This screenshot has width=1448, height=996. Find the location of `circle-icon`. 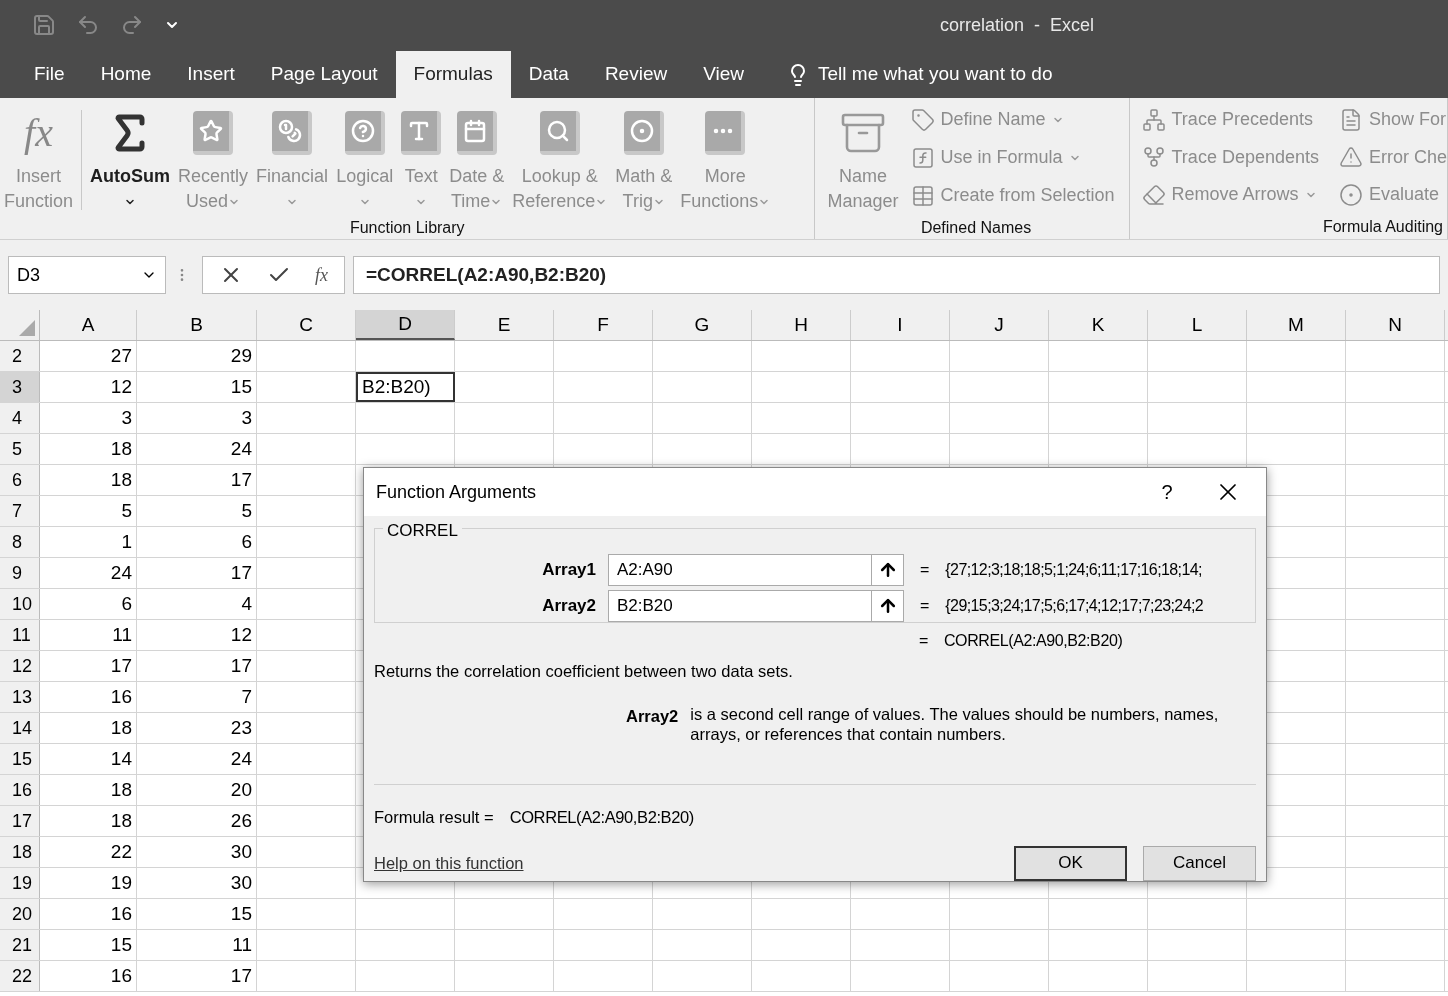

circle-icon is located at coordinates (1350, 194).